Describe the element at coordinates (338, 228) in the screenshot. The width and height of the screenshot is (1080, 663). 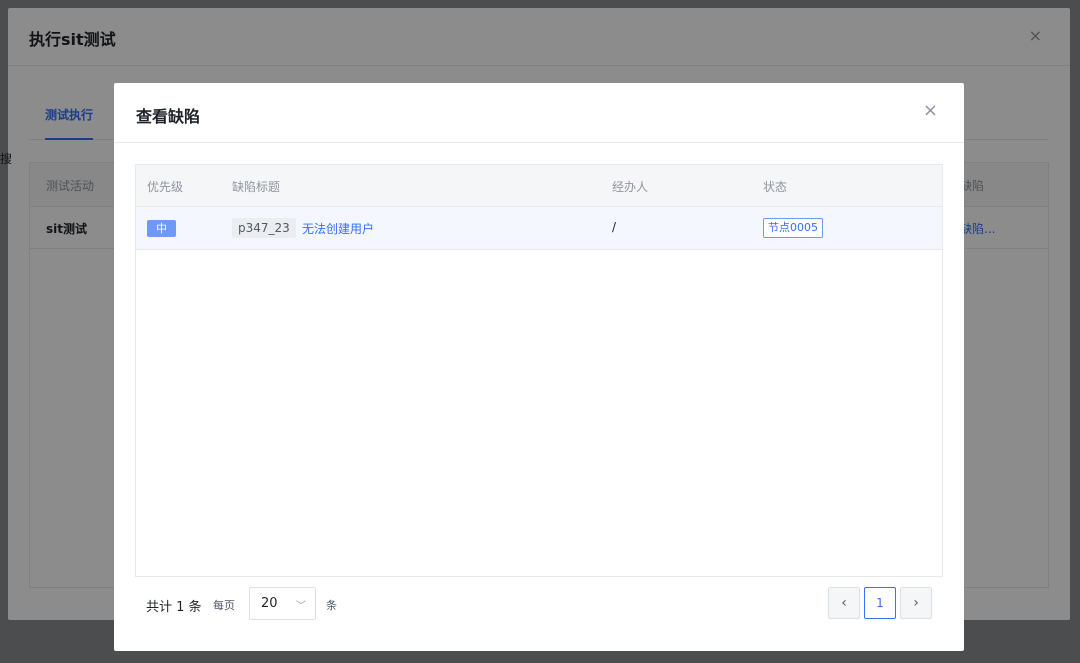
I see `defect-title-link: 无法创建用户` at that location.